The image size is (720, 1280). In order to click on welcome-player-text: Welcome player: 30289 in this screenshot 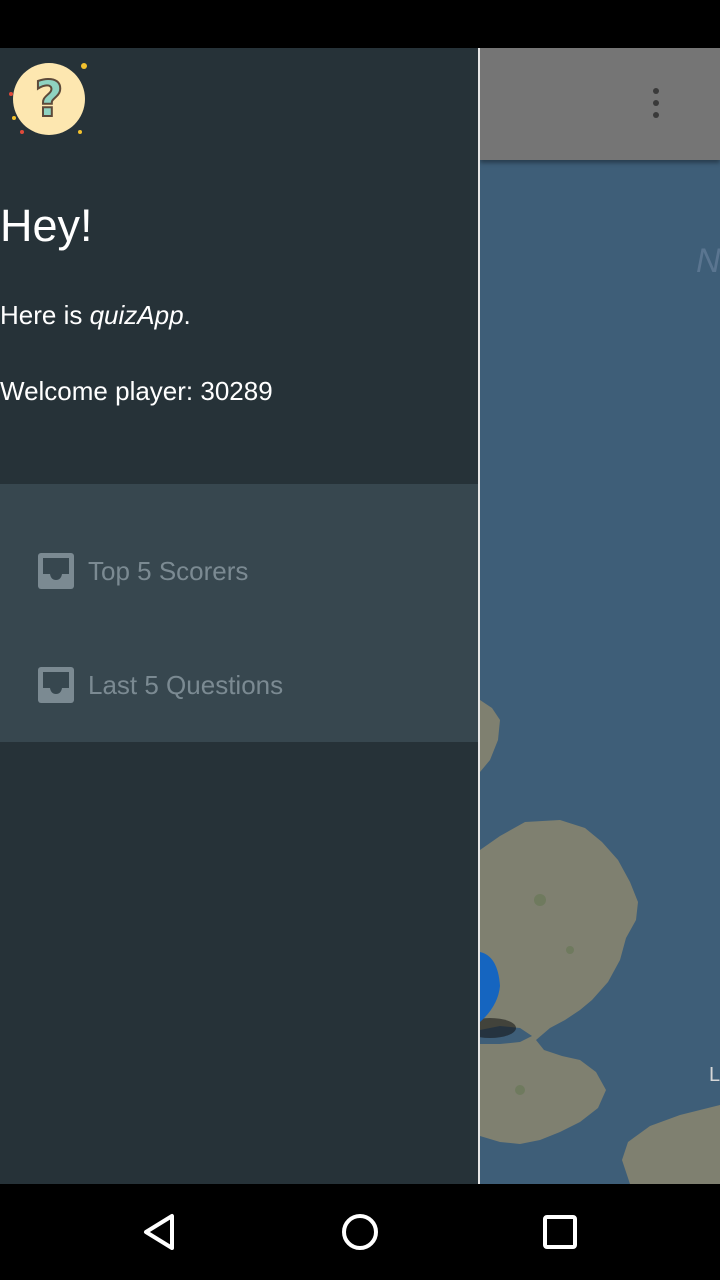, I will do `click(136, 391)`.